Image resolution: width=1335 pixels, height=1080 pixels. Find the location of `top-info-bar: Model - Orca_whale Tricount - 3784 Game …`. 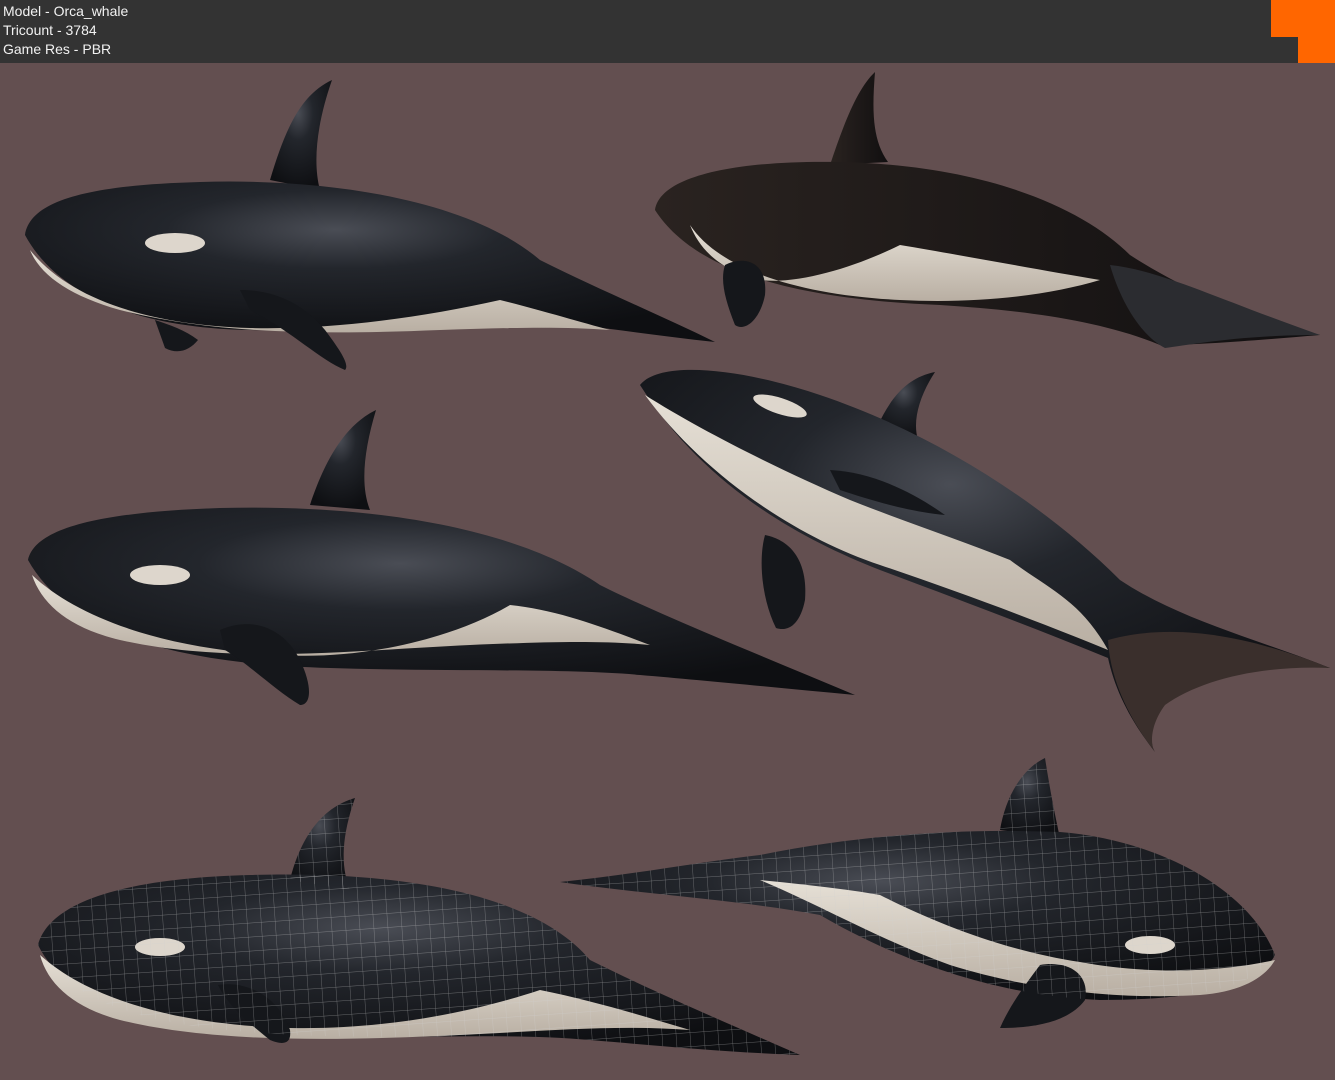

top-info-bar: Model - Orca_whale Tricount - 3784 Game … is located at coordinates (667, 31).